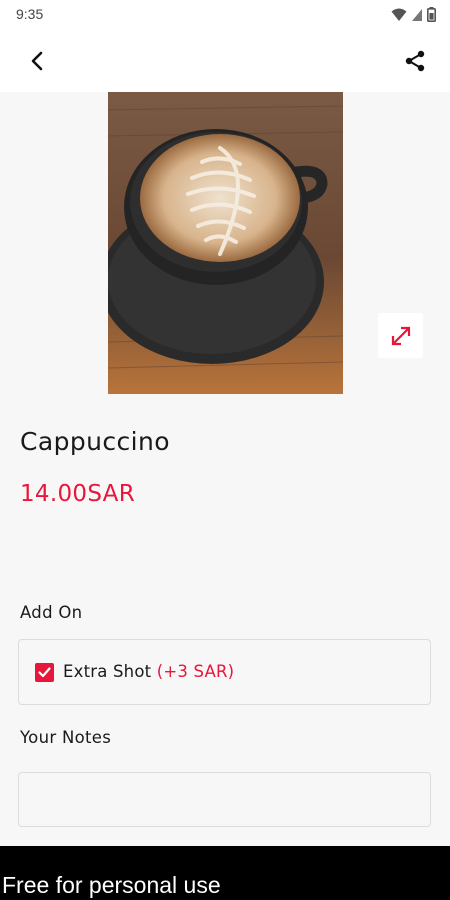  I want to click on wifi-icon, so click(399, 14).